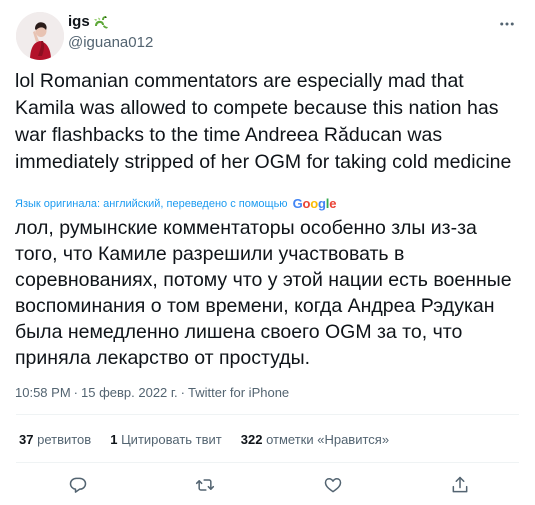 The height and width of the screenshot is (505, 535). I want to click on likes-label: отметки «Нравится», so click(328, 439).